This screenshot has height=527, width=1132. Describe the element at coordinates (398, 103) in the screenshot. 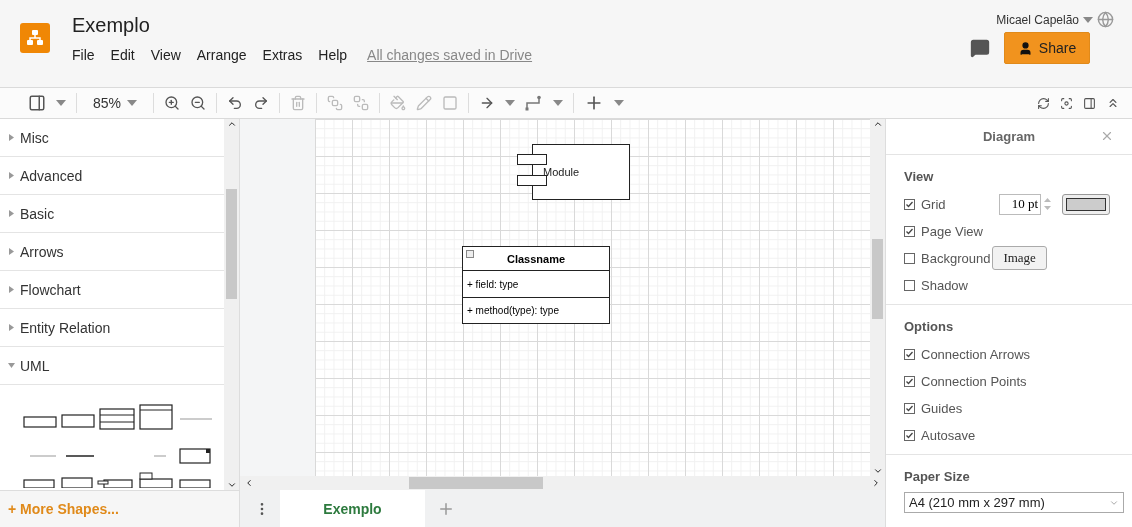

I see `fill-color-icon` at that location.